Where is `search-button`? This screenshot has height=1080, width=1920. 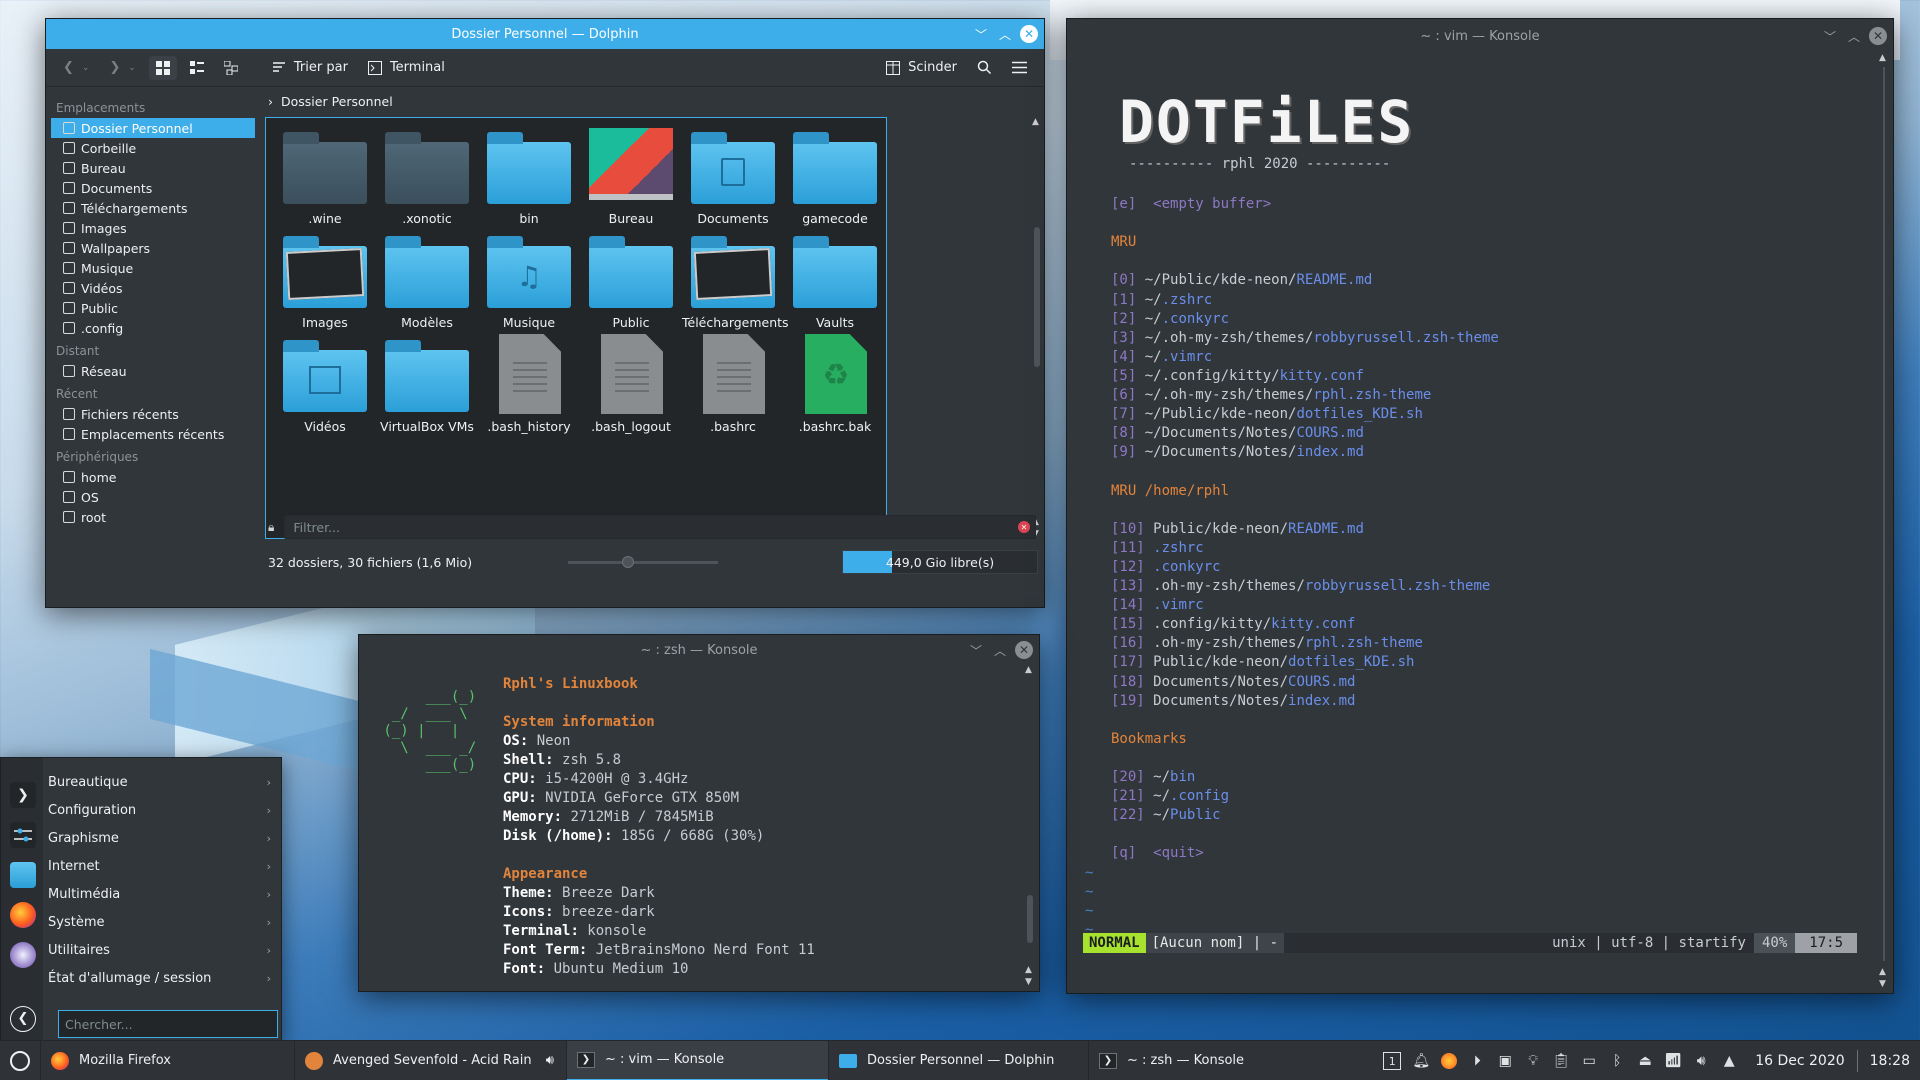
search-button is located at coordinates (984, 67).